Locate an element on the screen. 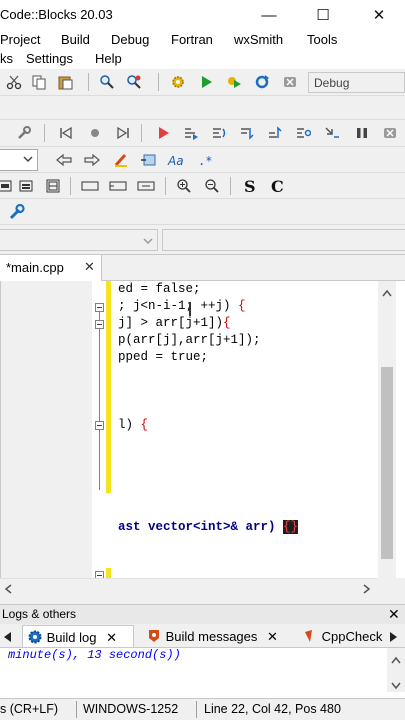 This screenshot has height=720, width=405. breakpoint-icon is located at coordinates (95, 133).